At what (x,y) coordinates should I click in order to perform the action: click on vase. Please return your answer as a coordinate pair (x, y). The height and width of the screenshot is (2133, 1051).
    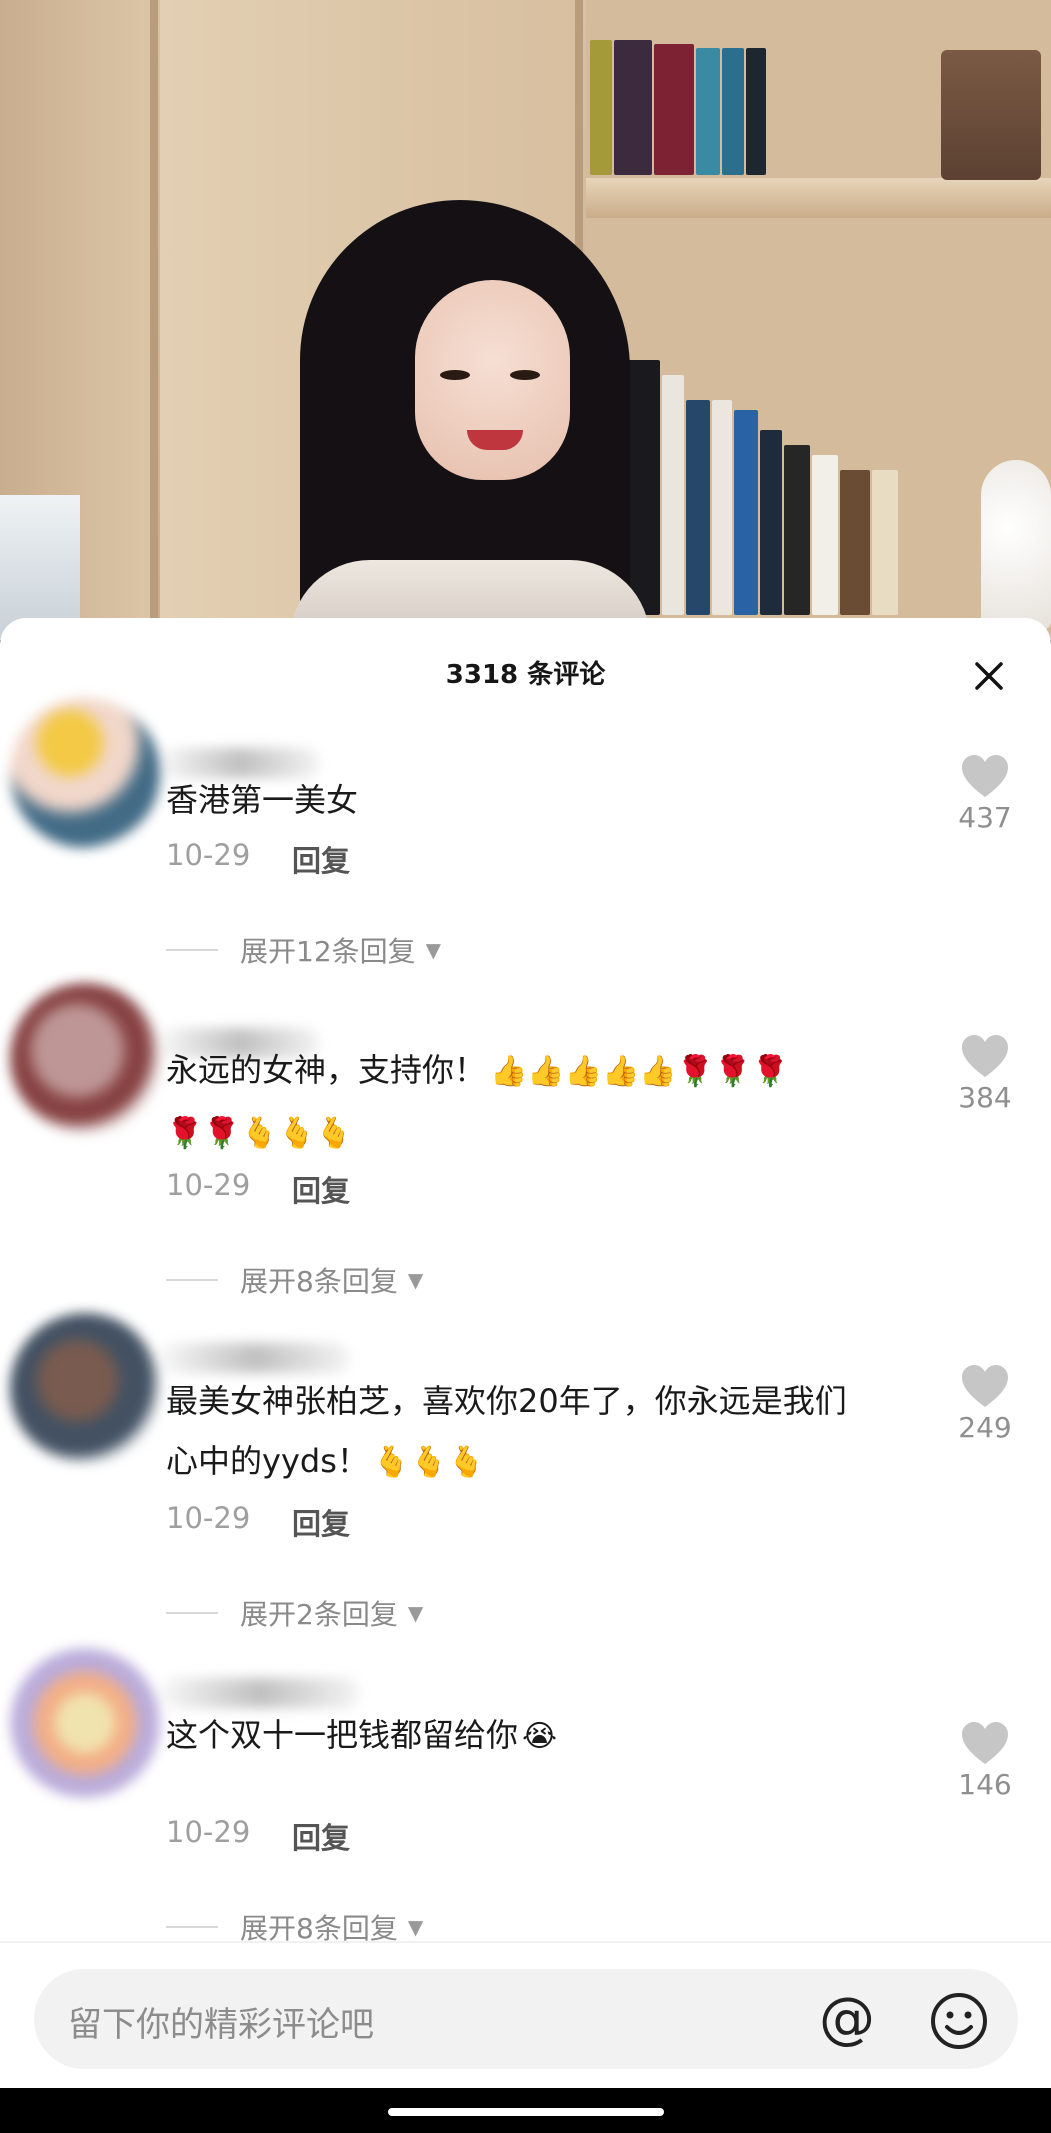
    Looking at the image, I should click on (1016, 545).